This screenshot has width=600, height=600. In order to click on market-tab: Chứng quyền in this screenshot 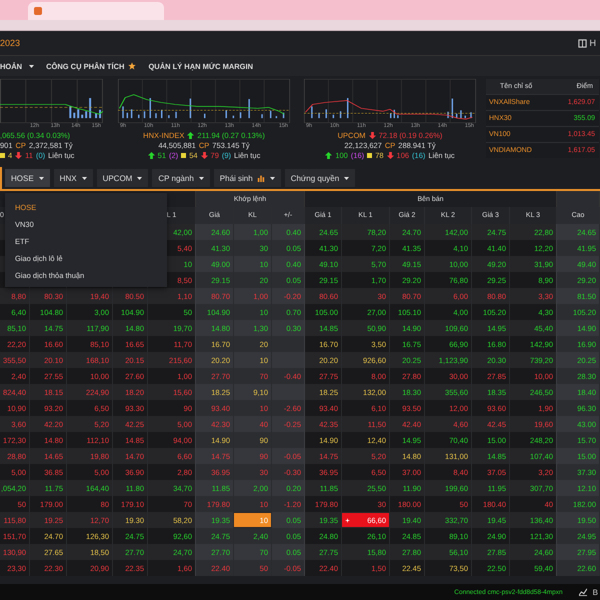, I will do `click(320, 178)`.